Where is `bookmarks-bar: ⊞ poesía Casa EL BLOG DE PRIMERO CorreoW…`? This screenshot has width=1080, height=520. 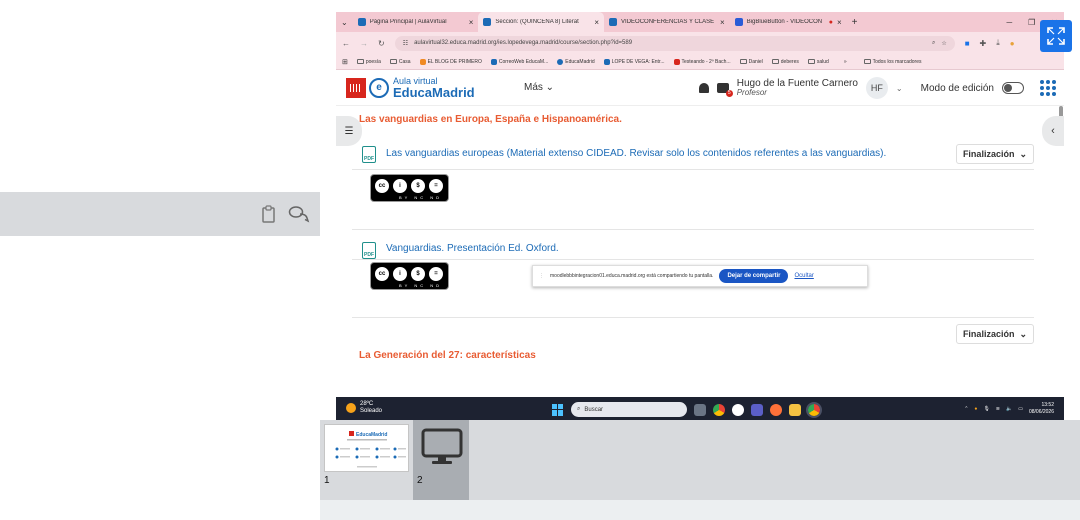
bookmarks-bar: ⊞ poesía Casa EL BLOG DE PRIMERO CorreoW… is located at coordinates (700, 62).